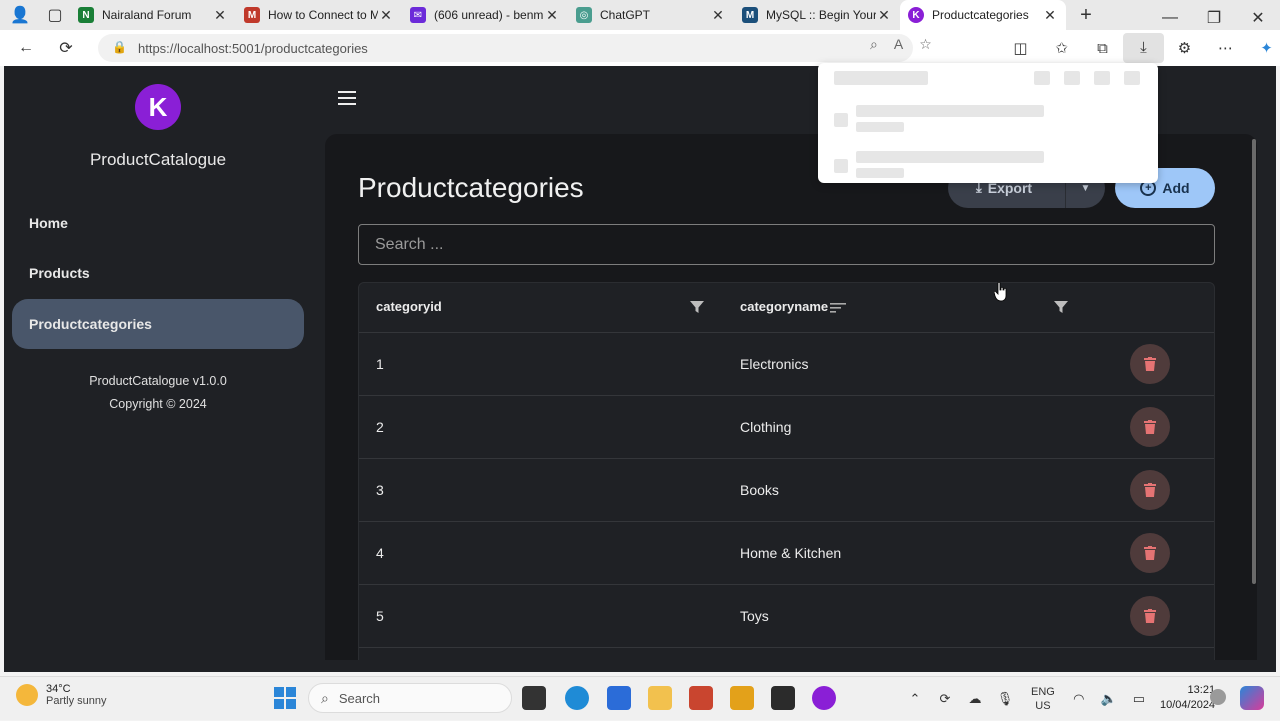 This screenshot has height=721, width=1280. I want to click on mysql-favicon-icon: M, so click(750, 15).